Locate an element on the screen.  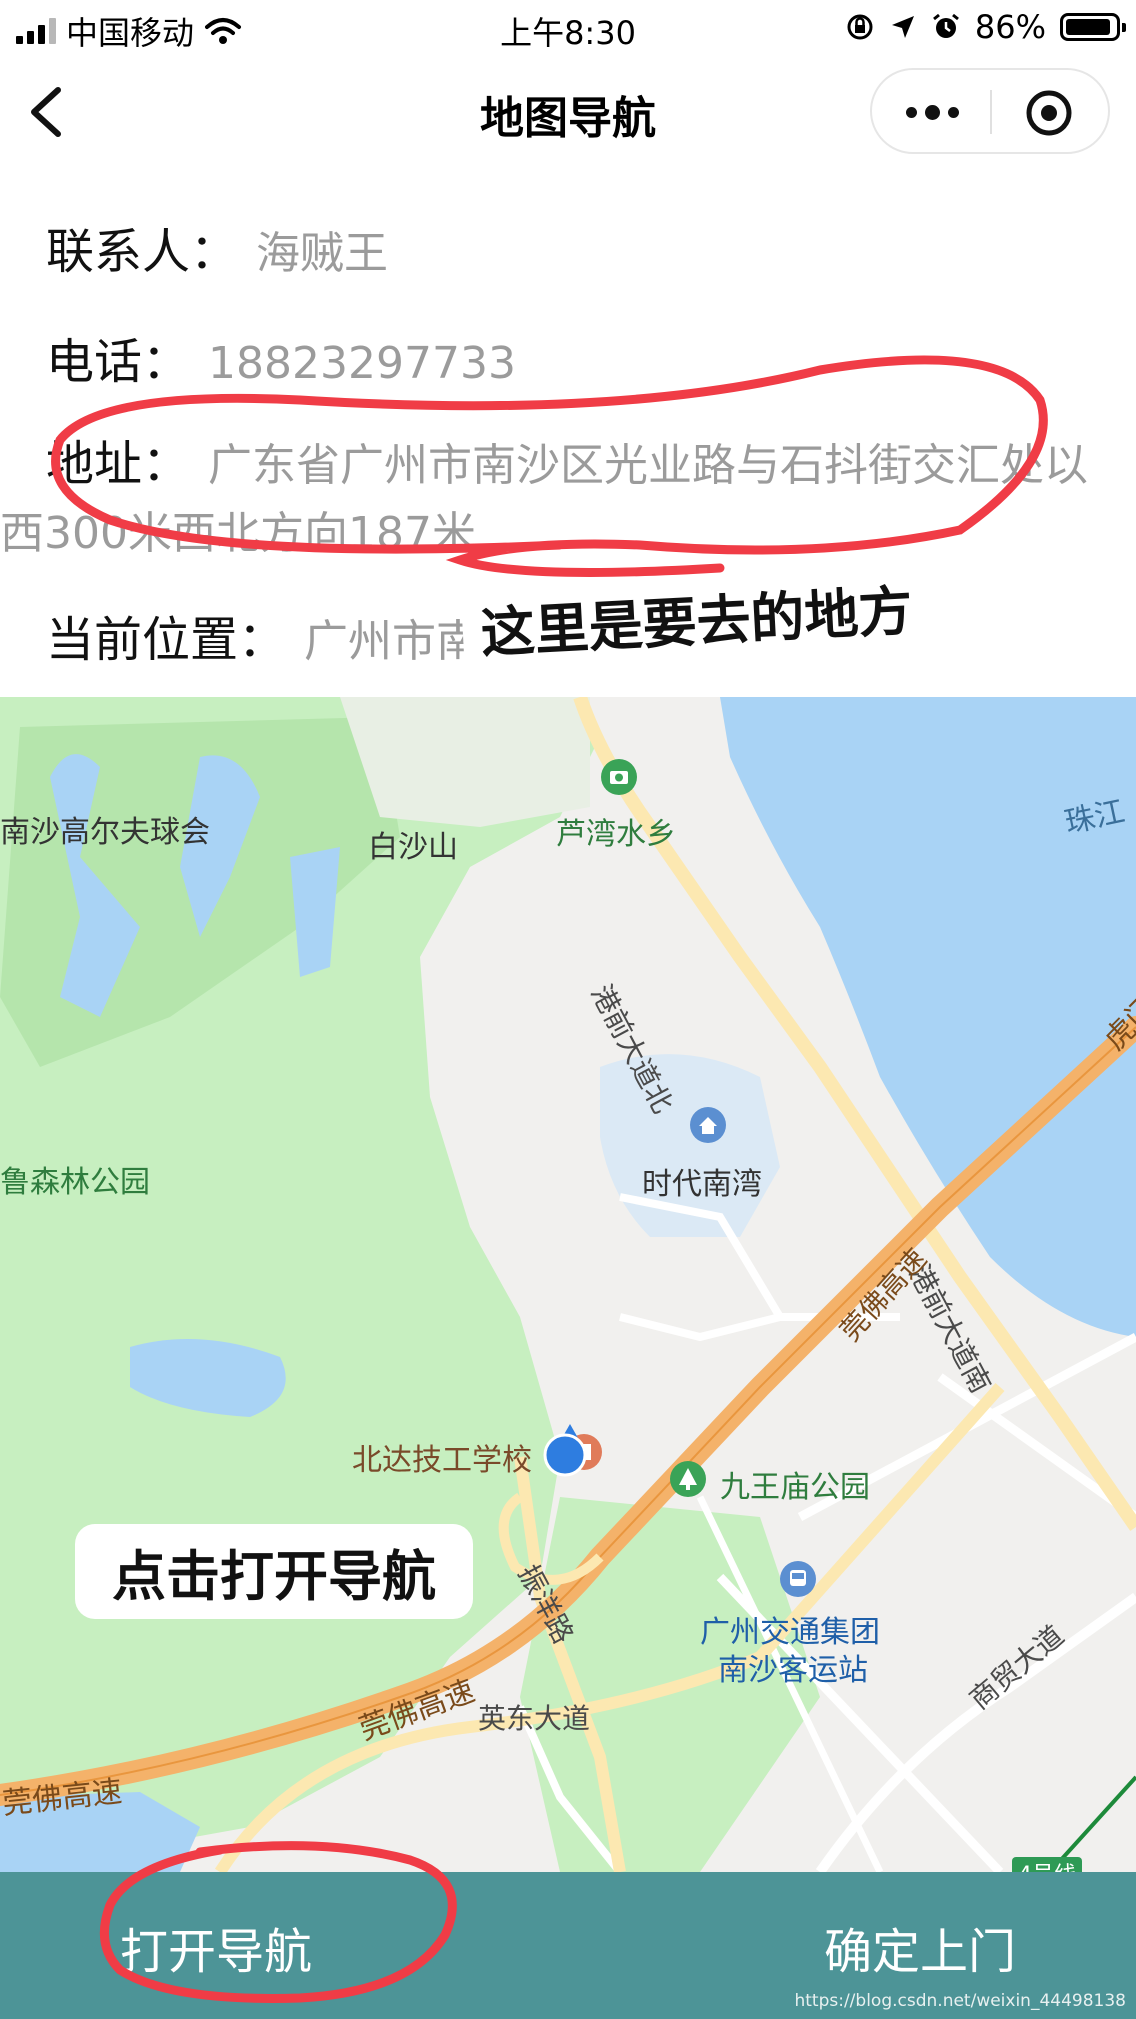
alarm-icon is located at coordinates (945, 25).